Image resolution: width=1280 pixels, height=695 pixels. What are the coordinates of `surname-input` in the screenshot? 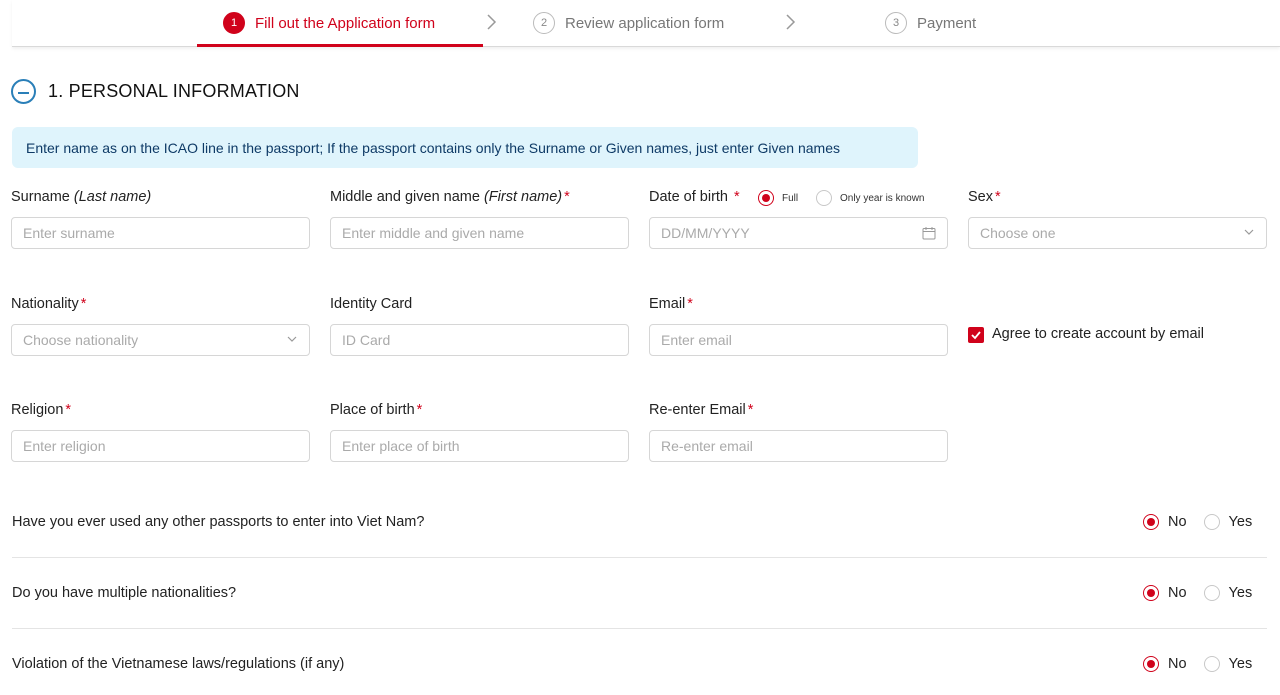 It's located at (160, 233).